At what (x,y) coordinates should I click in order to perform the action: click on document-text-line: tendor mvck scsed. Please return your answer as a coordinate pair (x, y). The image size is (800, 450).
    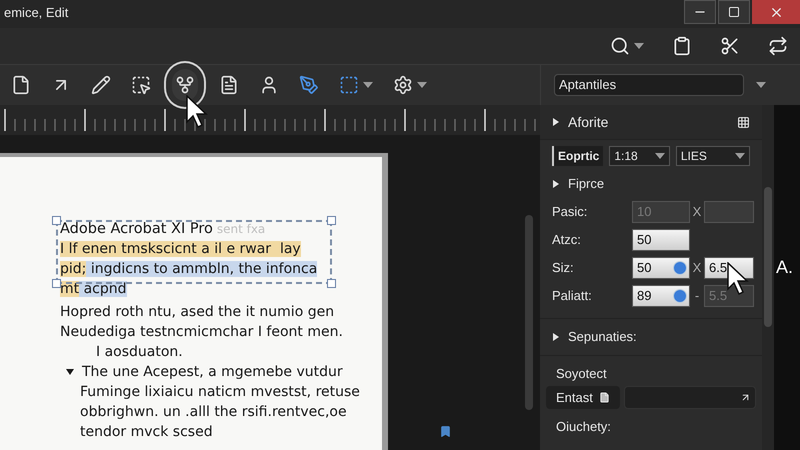
    Looking at the image, I should click on (146, 432).